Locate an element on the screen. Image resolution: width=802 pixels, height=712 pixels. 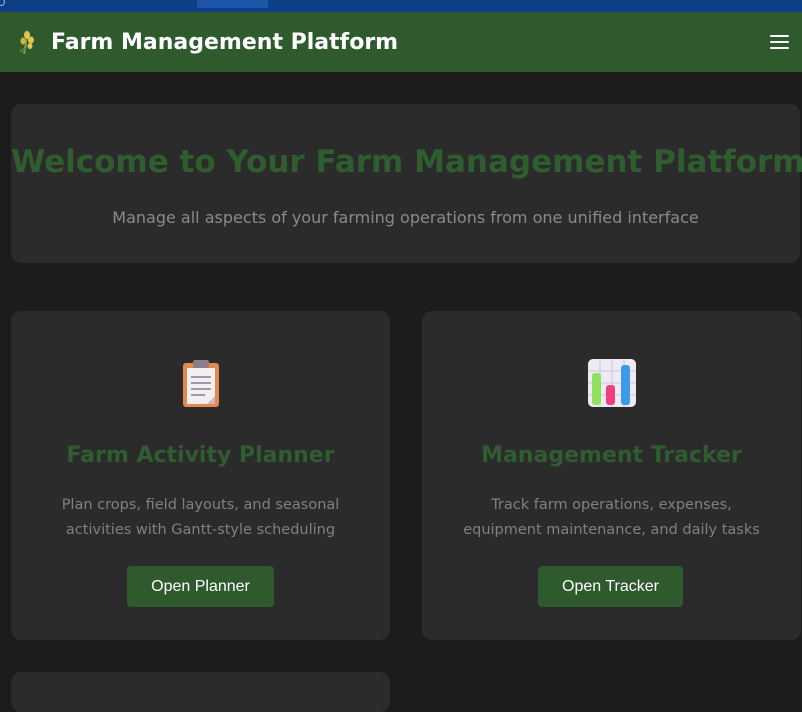
open-planner-button: Open Planner is located at coordinates (200, 586).